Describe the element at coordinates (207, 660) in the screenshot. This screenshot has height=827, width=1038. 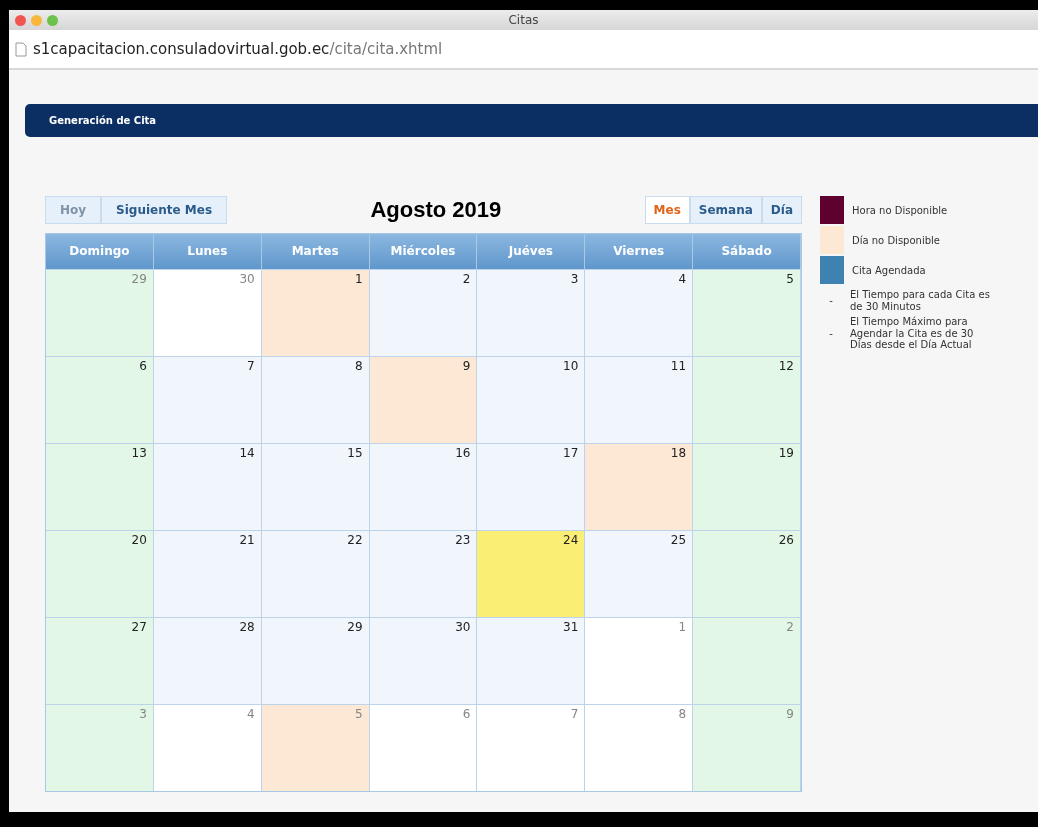
I see `day-cell: 28` at that location.